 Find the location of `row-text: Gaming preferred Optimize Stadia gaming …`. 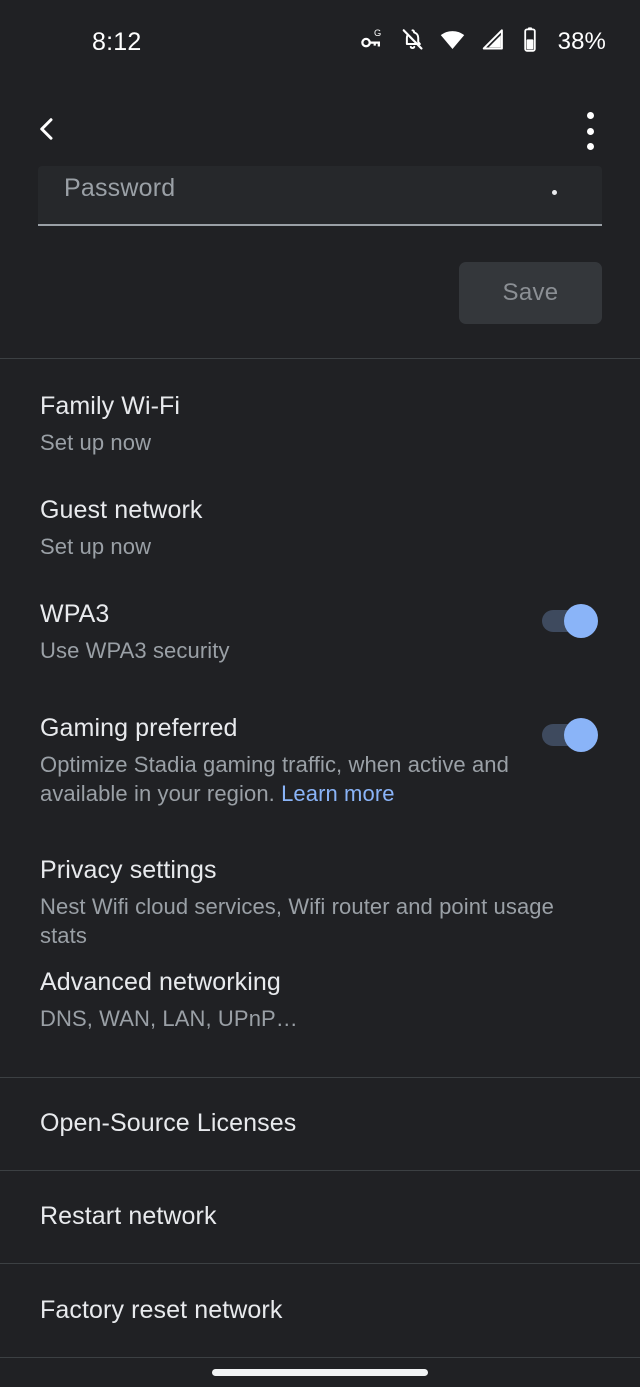

row-text: Gaming preferred Optimize Stadia gaming … is located at coordinates (280, 761).